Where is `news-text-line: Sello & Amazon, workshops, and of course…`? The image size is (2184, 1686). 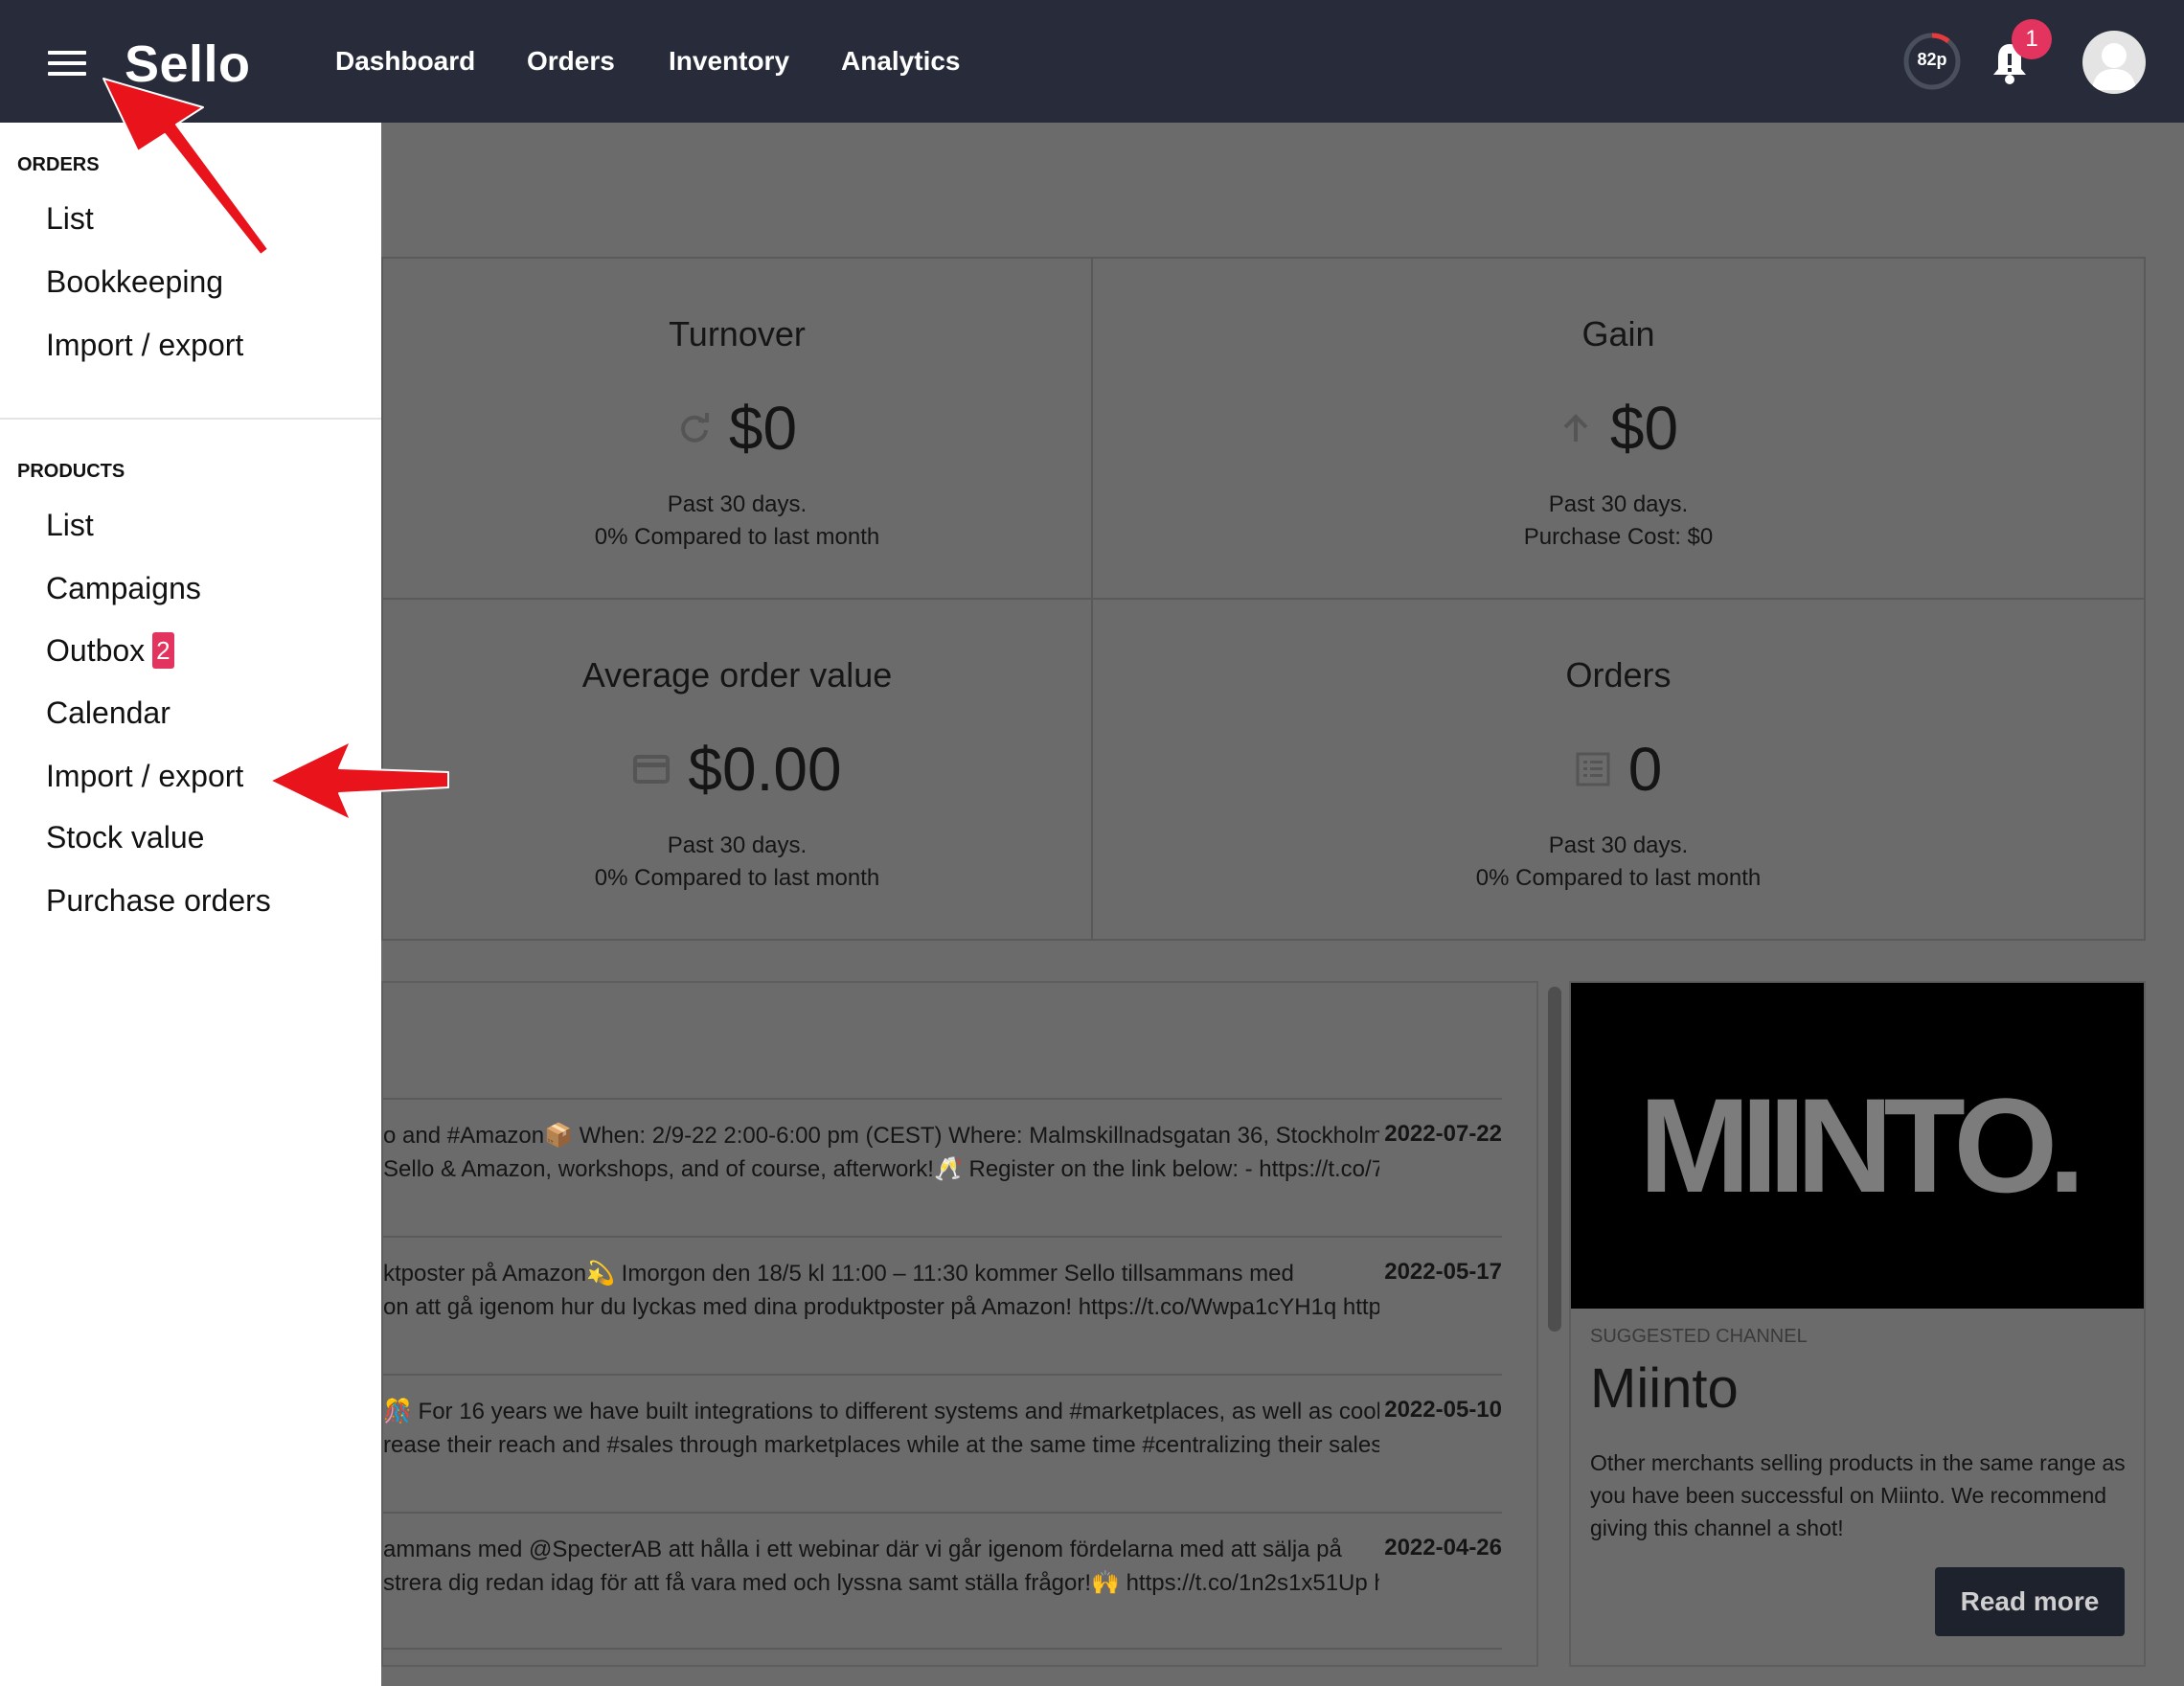
news-text-line: Sello & Amazon, workshops, and of course… is located at coordinates (881, 1169).